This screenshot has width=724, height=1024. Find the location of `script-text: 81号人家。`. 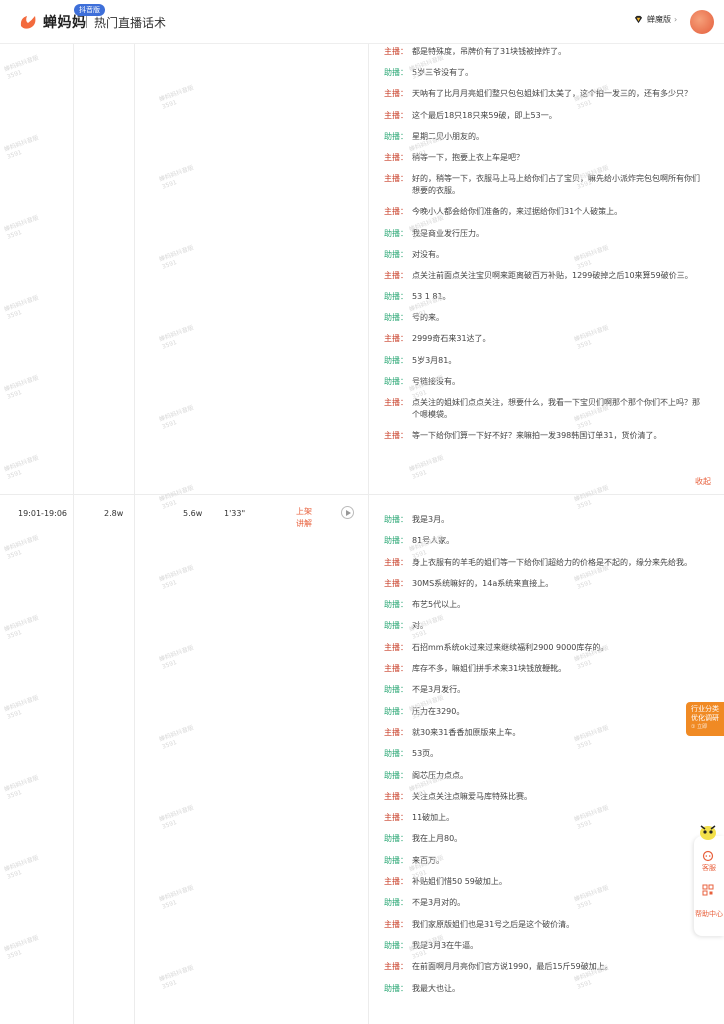

script-text: 81号人家。 is located at coordinates (433, 541).